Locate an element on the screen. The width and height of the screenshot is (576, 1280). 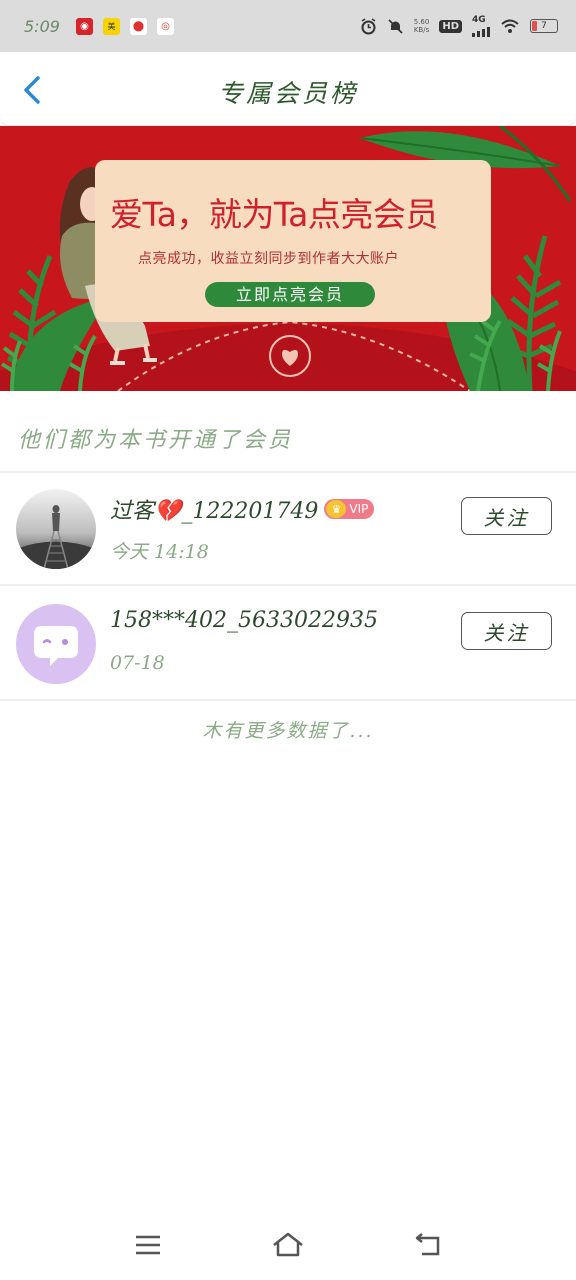
member-name: 过客💔_122201749 ♛ VIP is located at coordinates (242, 509).